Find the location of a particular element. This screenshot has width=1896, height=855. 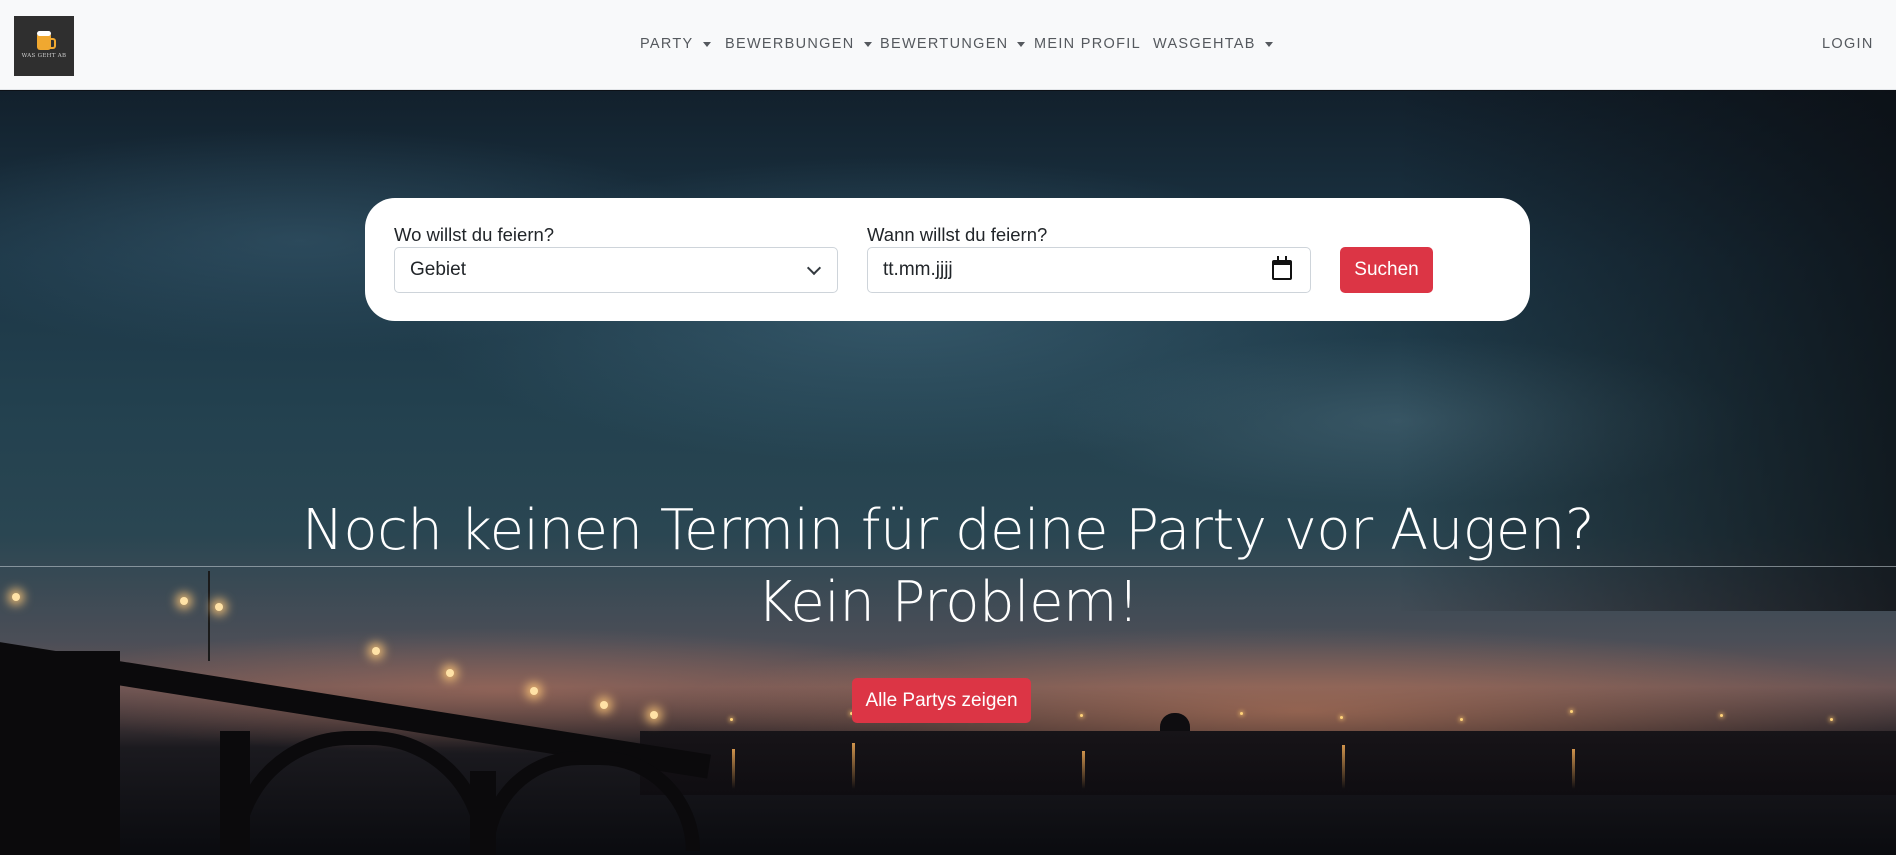

nav-item-label: PARTY is located at coordinates (667, 44).